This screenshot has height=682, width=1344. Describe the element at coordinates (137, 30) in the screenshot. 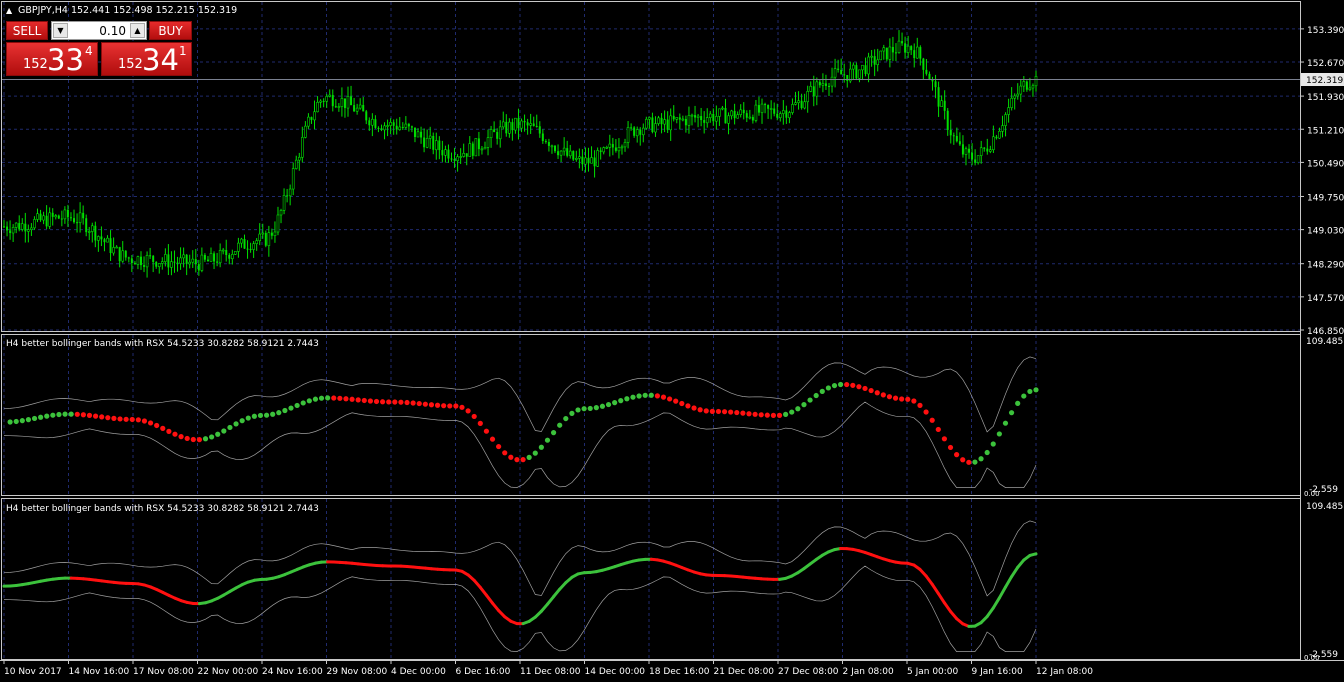

I see `lot-increase-icon: ▲` at that location.